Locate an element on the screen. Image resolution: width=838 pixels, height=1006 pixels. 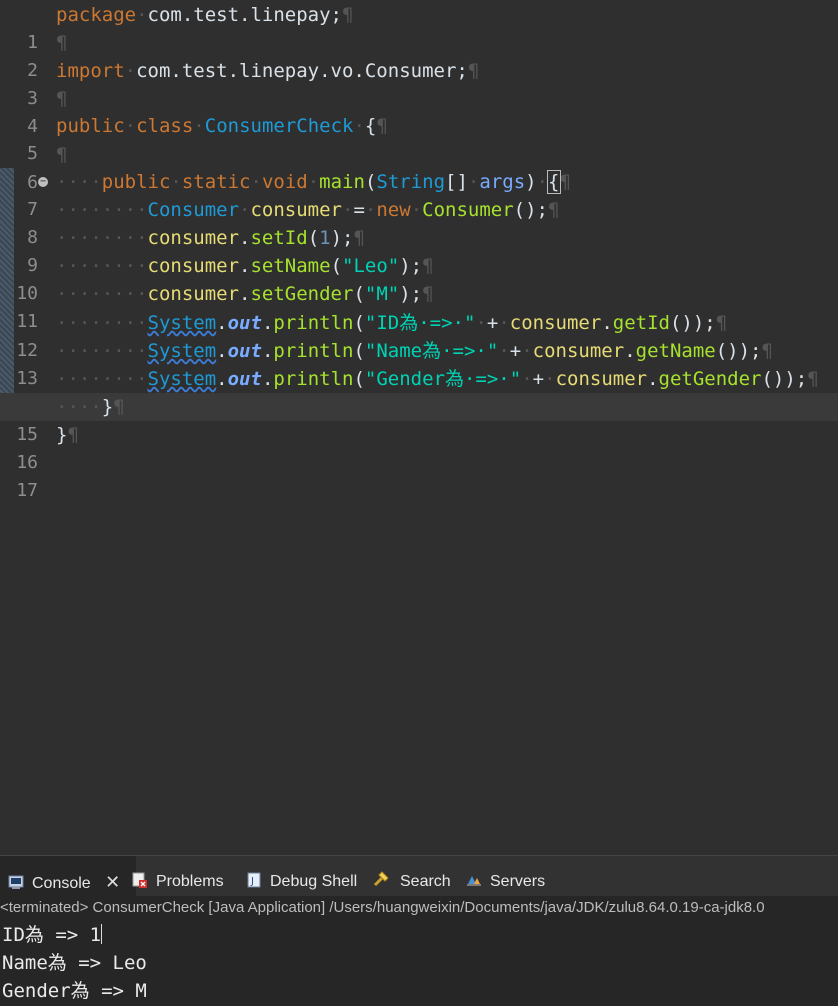
console-output-line: ID為 => 1 is located at coordinates (52, 935).